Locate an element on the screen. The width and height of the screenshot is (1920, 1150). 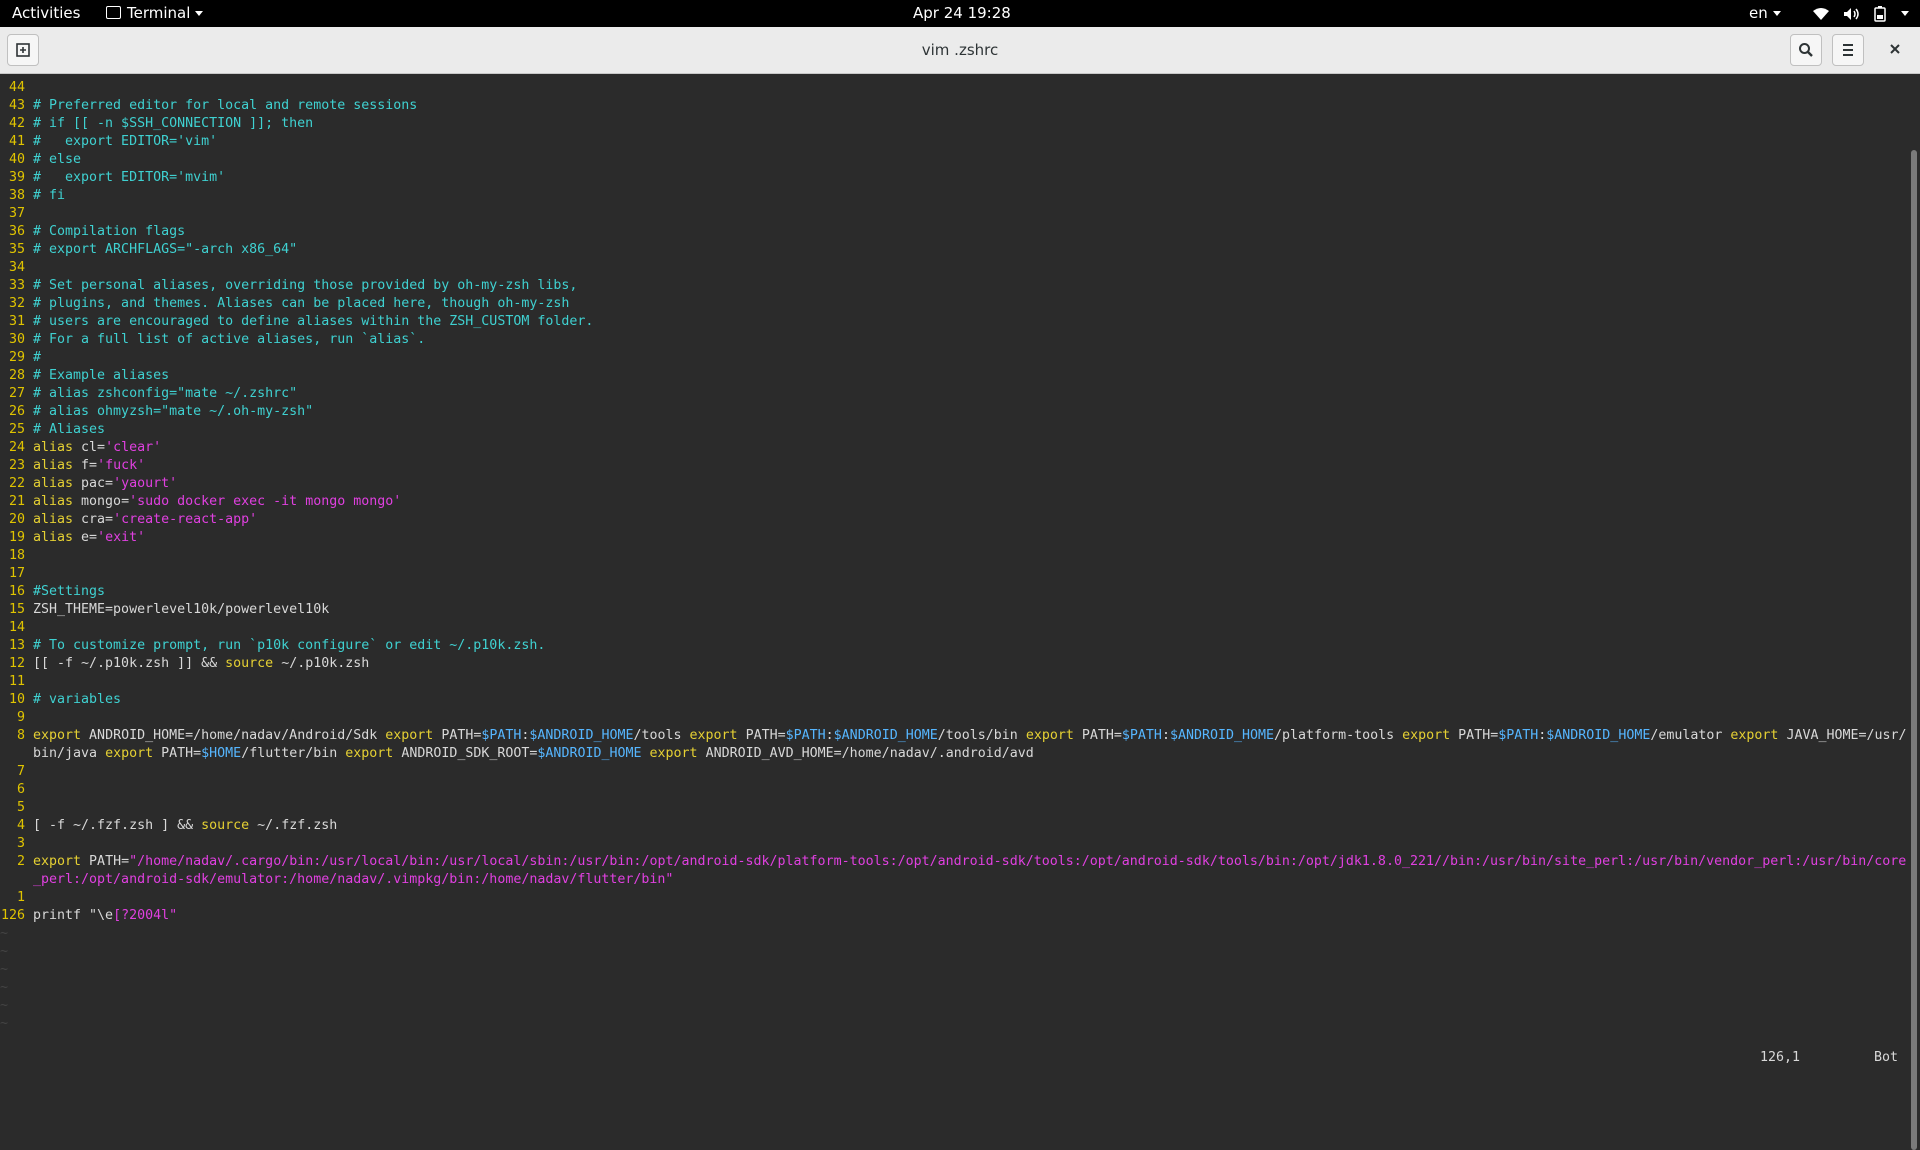
code-line: 37 is located at coordinates (954, 214).